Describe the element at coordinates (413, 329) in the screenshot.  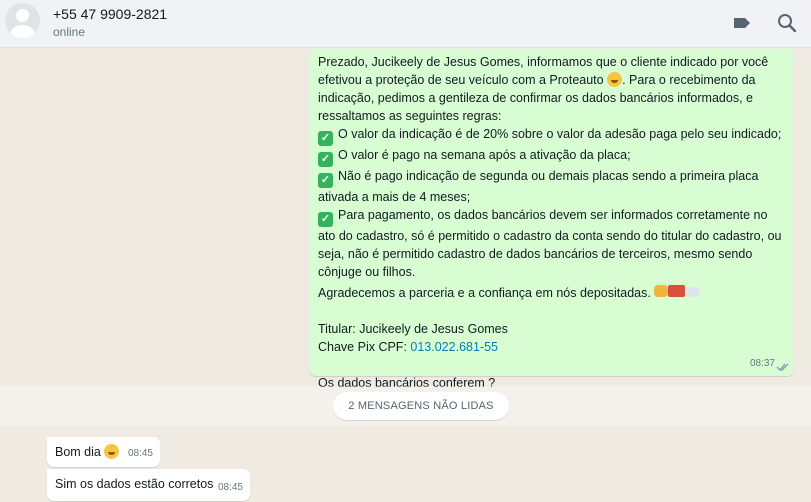
I see `holder-line: Titular: Jucikeely de Jesus Gomes` at that location.